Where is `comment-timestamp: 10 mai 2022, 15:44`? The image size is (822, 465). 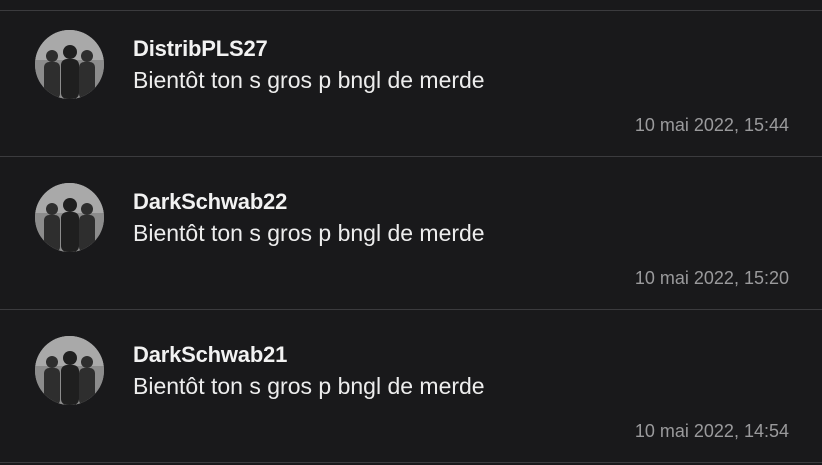 comment-timestamp: 10 mai 2022, 15:44 is located at coordinates (711, 125).